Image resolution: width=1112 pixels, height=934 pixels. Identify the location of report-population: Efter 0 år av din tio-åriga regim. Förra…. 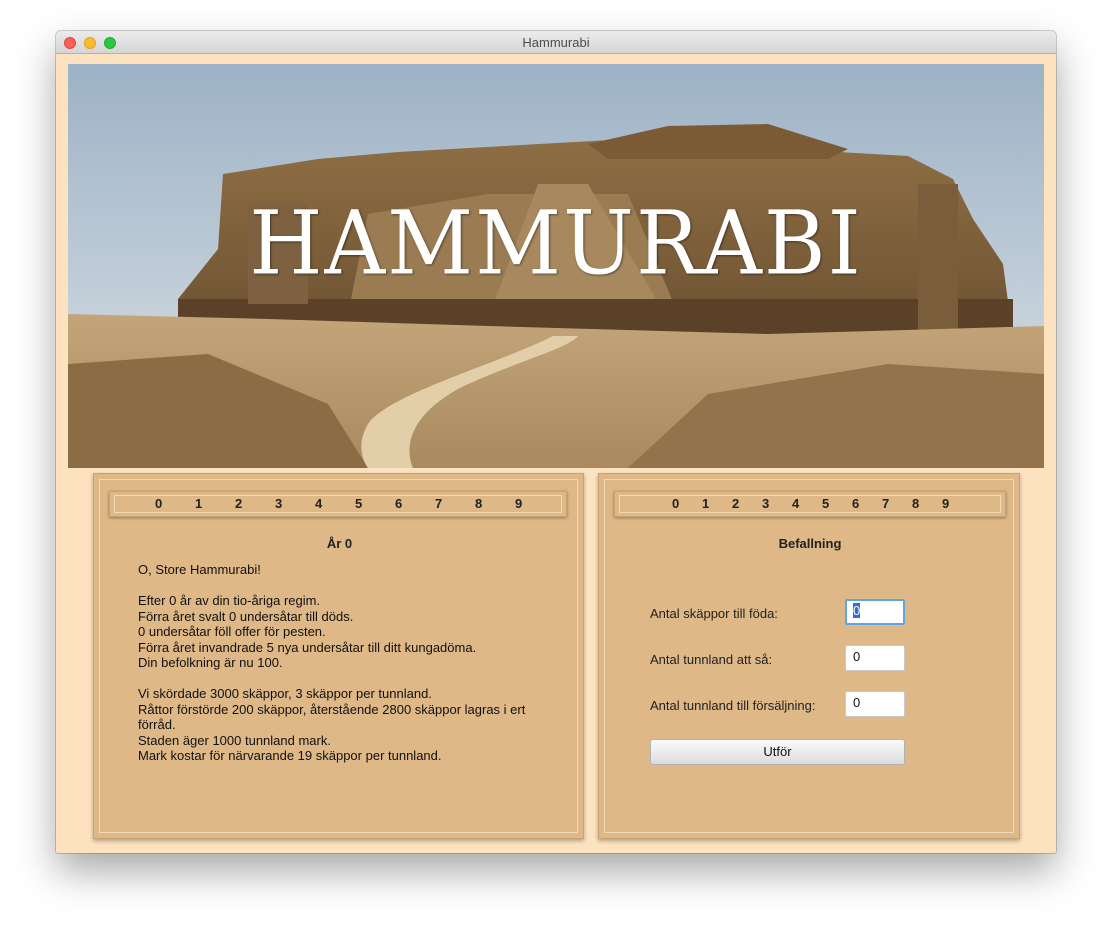
(307, 631).